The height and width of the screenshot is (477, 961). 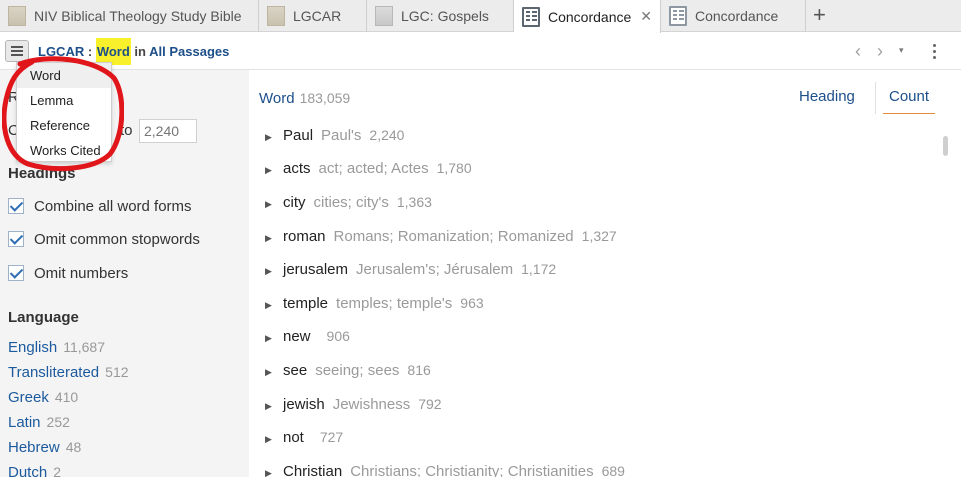 I want to click on menu-item-word: Word, so click(x=64, y=75).